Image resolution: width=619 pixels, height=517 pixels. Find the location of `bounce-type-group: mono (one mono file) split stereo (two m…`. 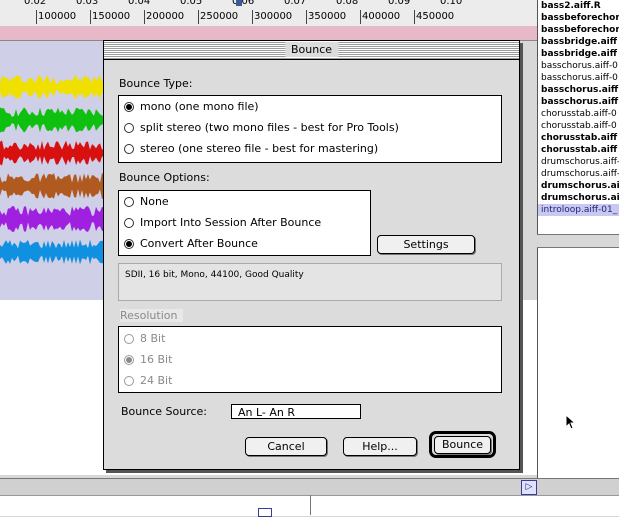

bounce-type-group: mono (one mono file) split stereo (two m… is located at coordinates (310, 129).